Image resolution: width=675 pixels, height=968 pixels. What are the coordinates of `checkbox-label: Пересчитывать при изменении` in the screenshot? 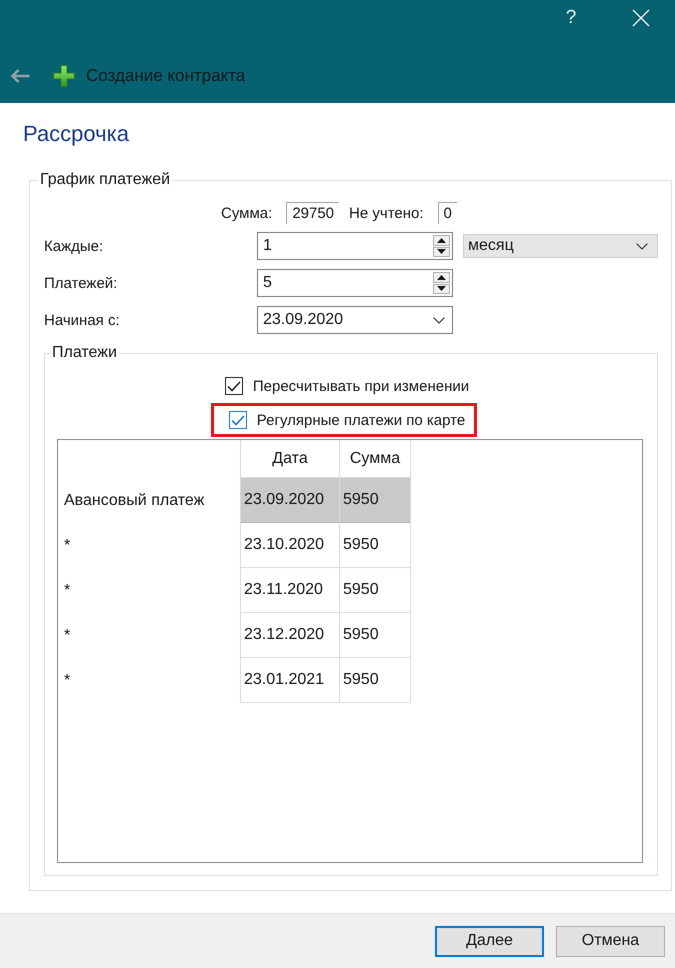 It's located at (361, 386).